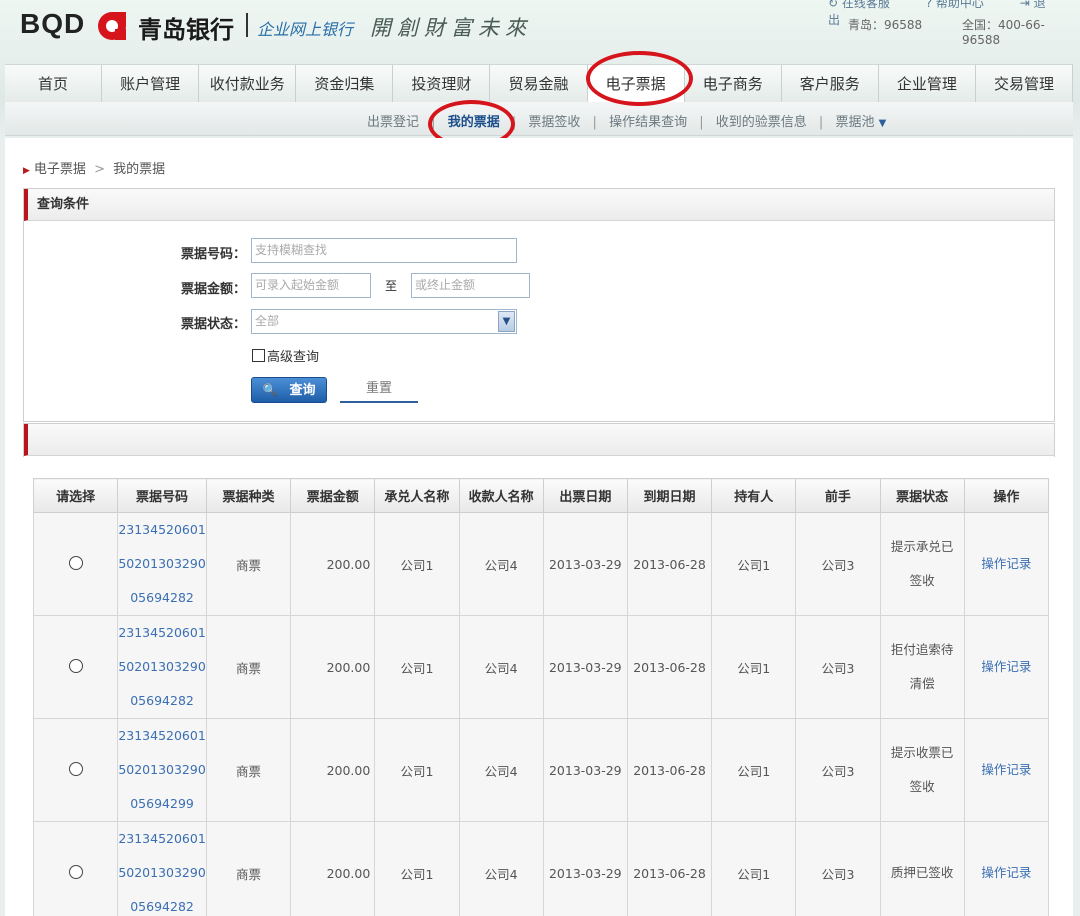  I want to click on search-icon: 🔍, so click(270, 390).